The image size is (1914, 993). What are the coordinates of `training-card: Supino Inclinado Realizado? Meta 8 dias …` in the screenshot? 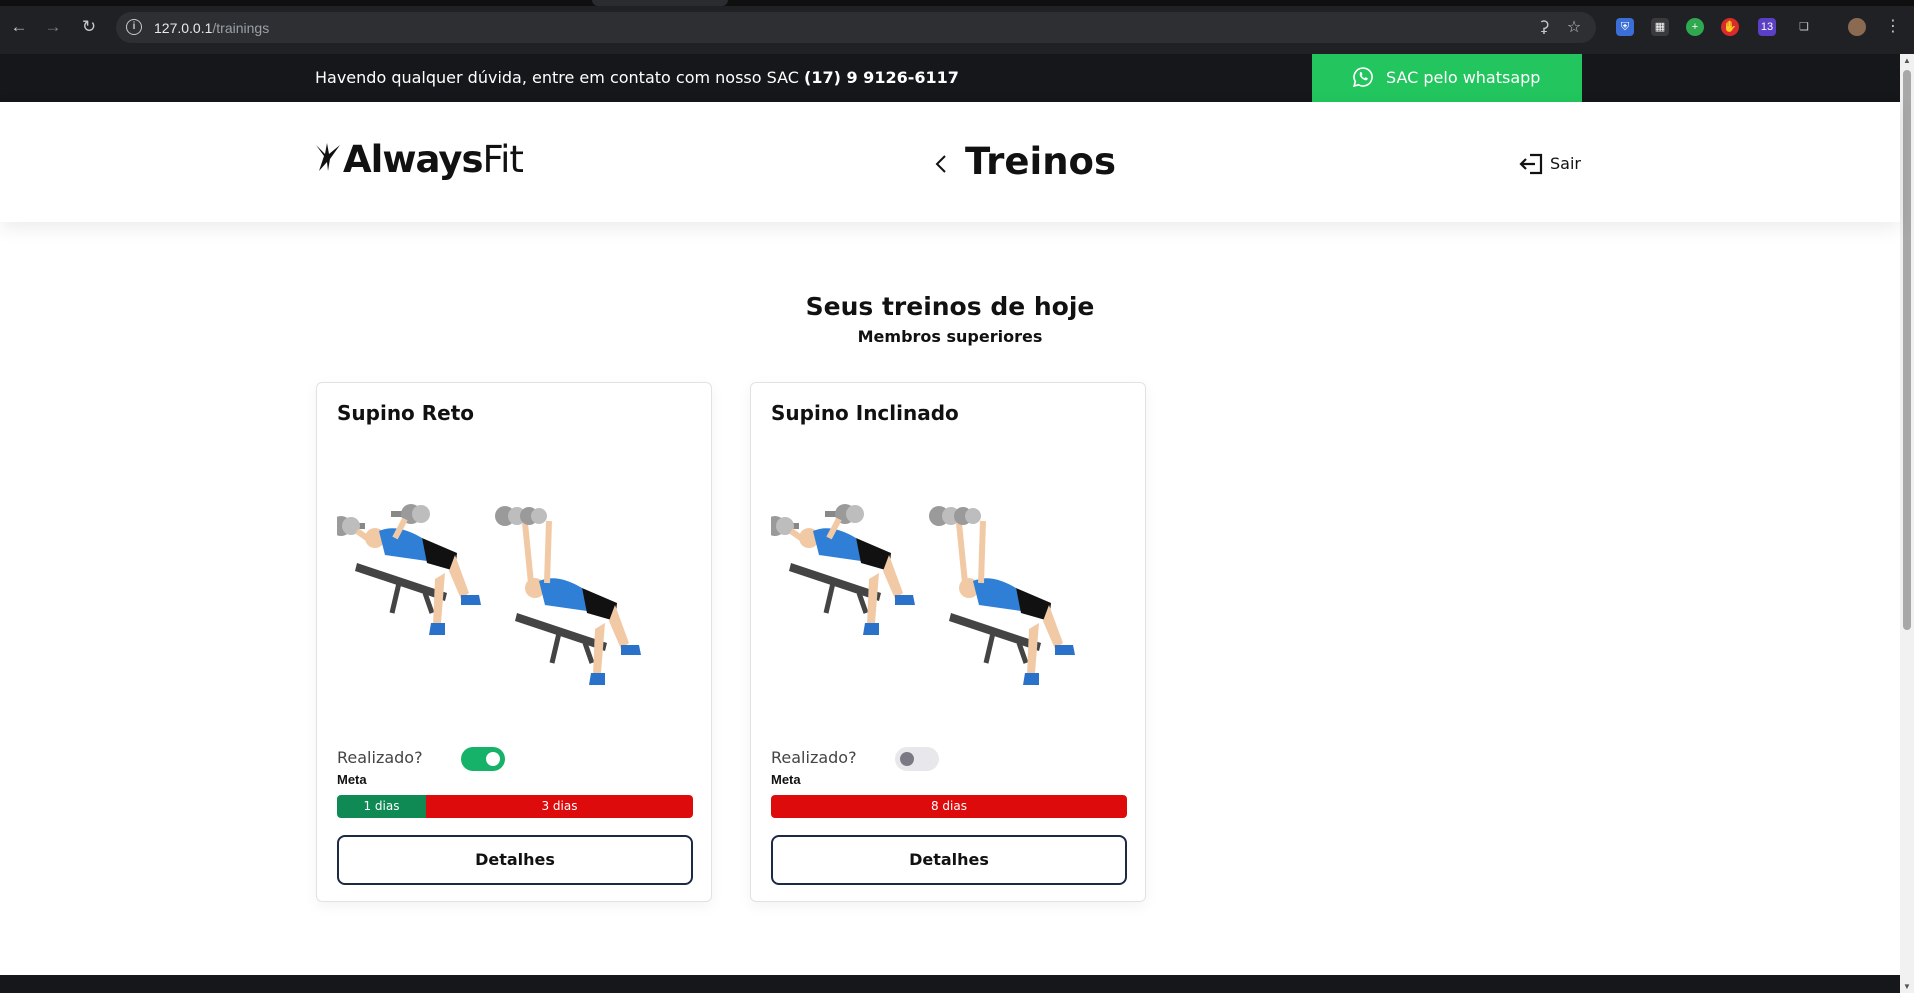 It's located at (948, 642).